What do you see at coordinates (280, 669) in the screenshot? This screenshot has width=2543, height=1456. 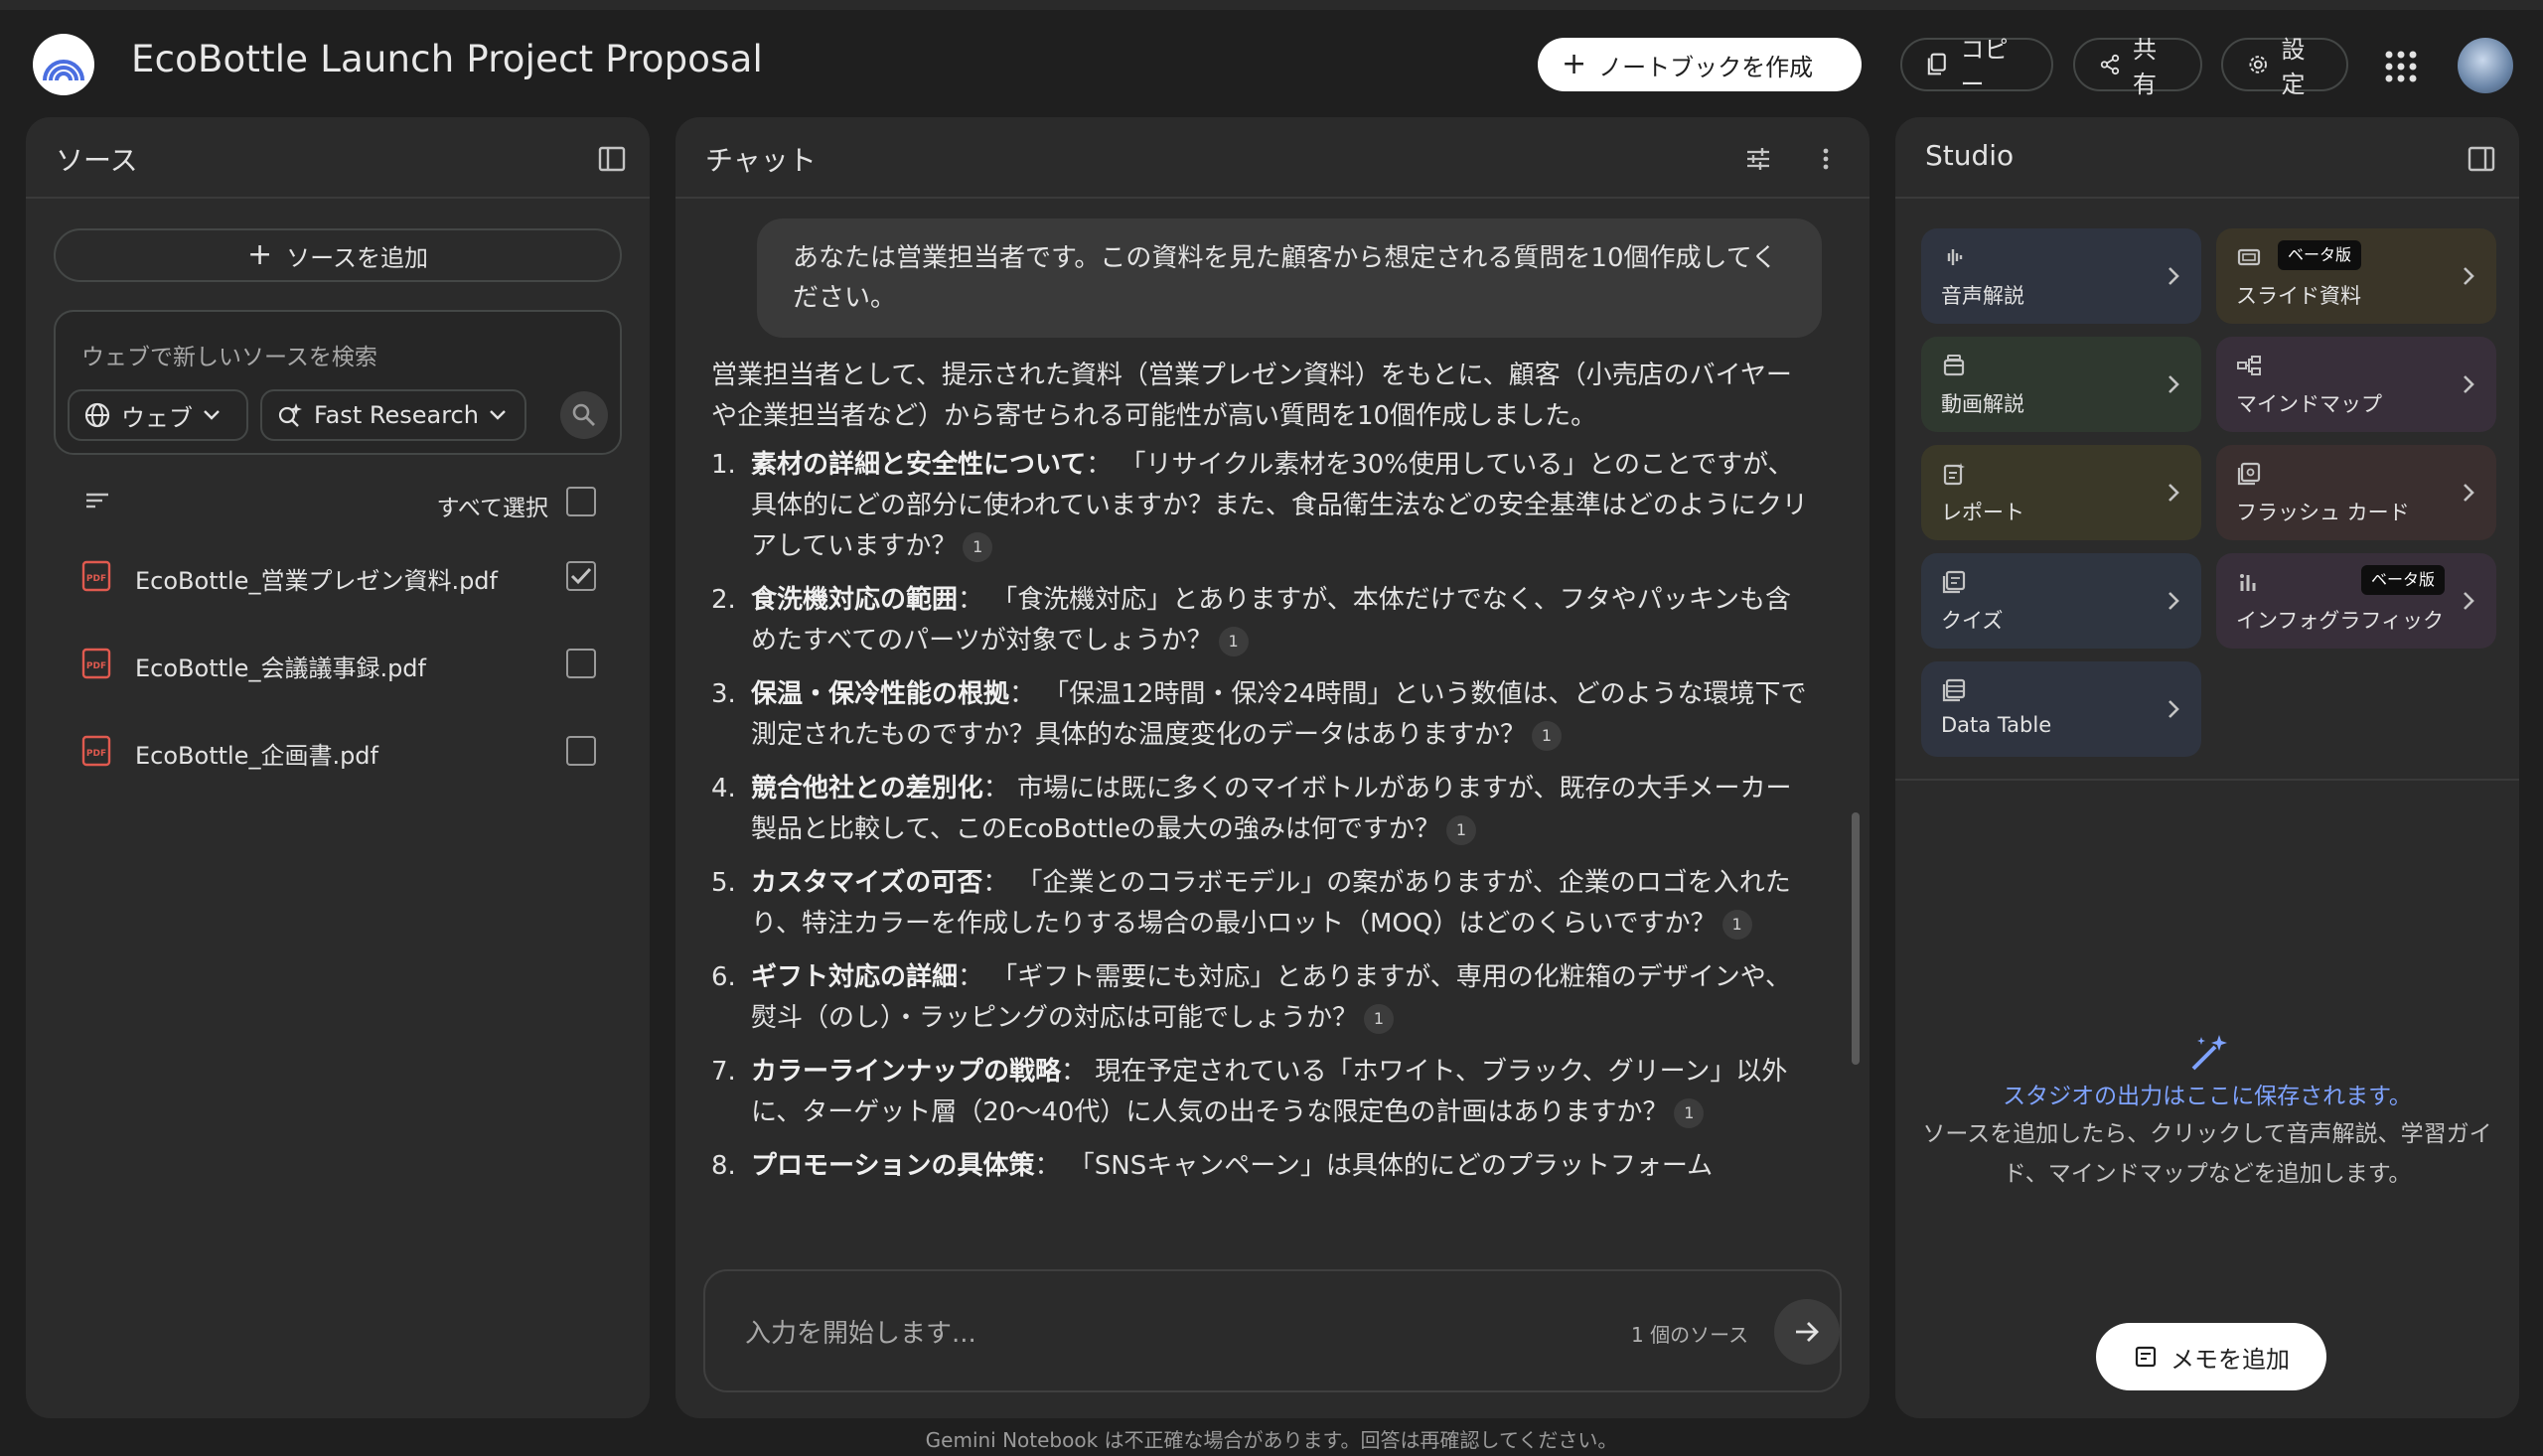 I see `source-name: EcoBottle_会議議事録.pdf` at bounding box center [280, 669].